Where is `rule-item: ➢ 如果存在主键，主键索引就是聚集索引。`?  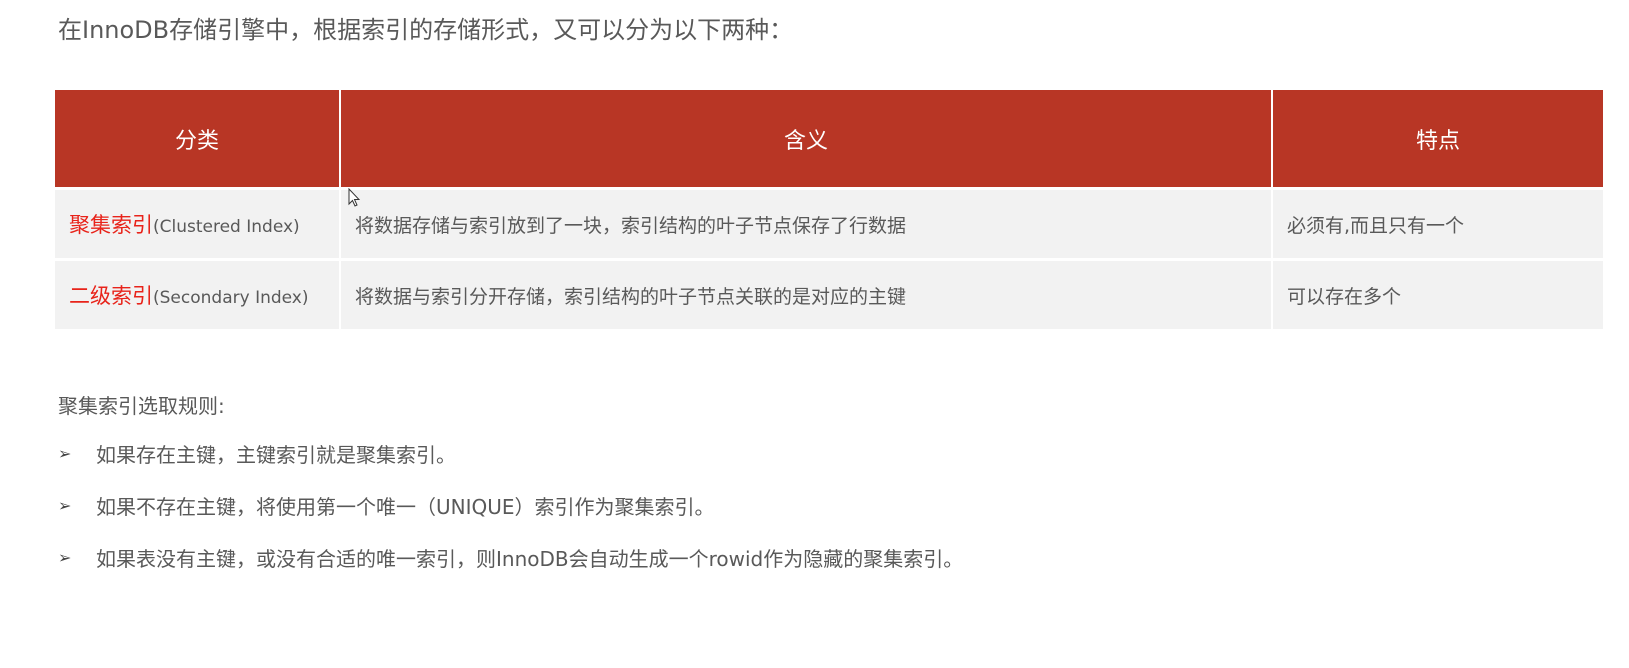 rule-item: ➢ 如果存在主键，主键索引就是聚集索引。 is located at coordinates (510, 453).